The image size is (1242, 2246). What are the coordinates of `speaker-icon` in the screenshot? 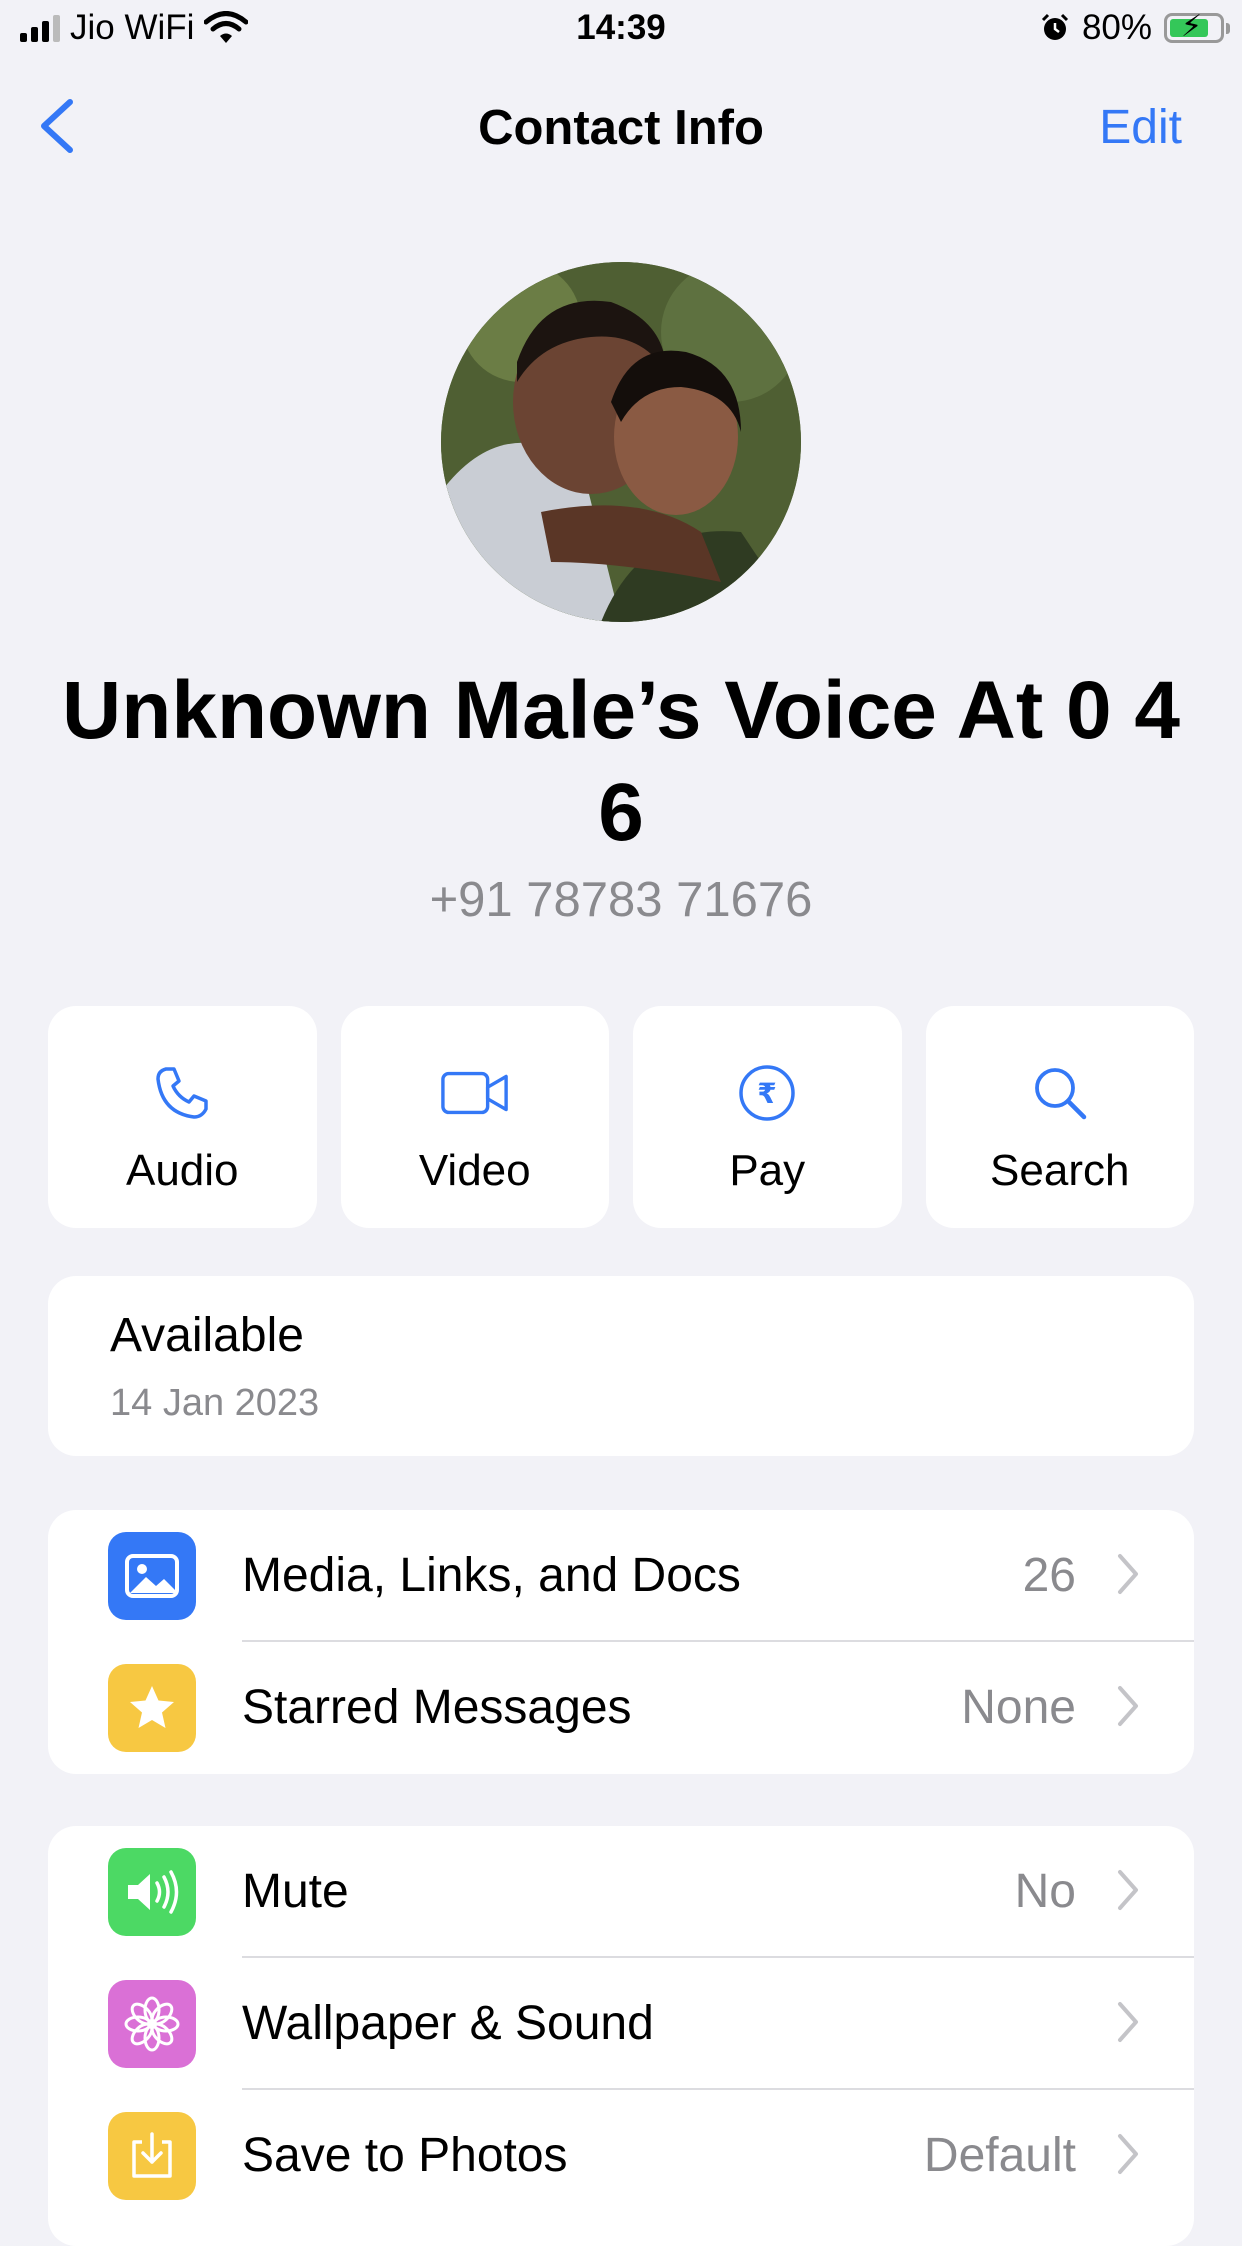 It's located at (152, 1892).